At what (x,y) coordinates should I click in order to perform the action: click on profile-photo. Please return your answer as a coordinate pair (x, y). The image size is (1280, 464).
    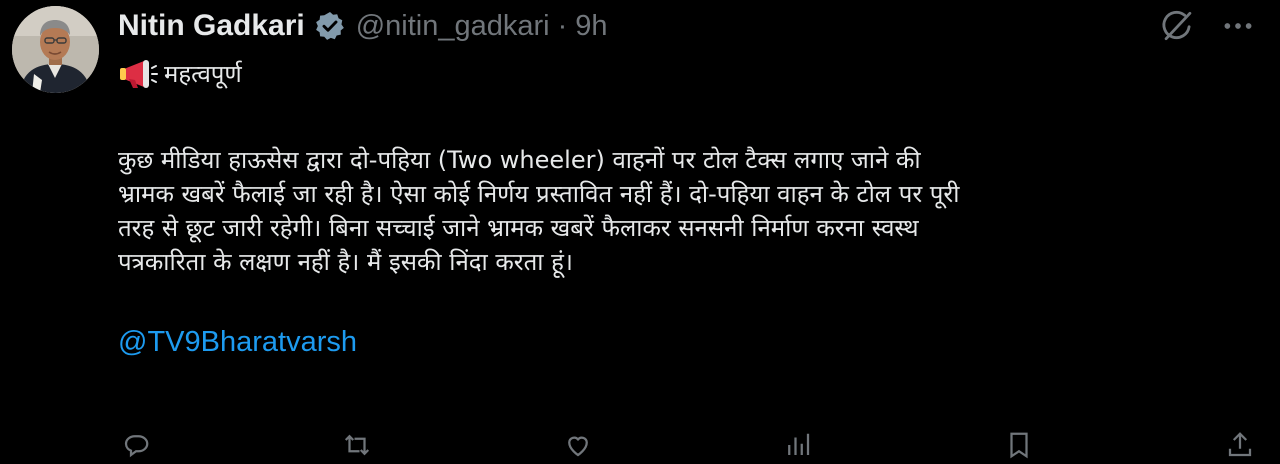
    Looking at the image, I should click on (55, 49).